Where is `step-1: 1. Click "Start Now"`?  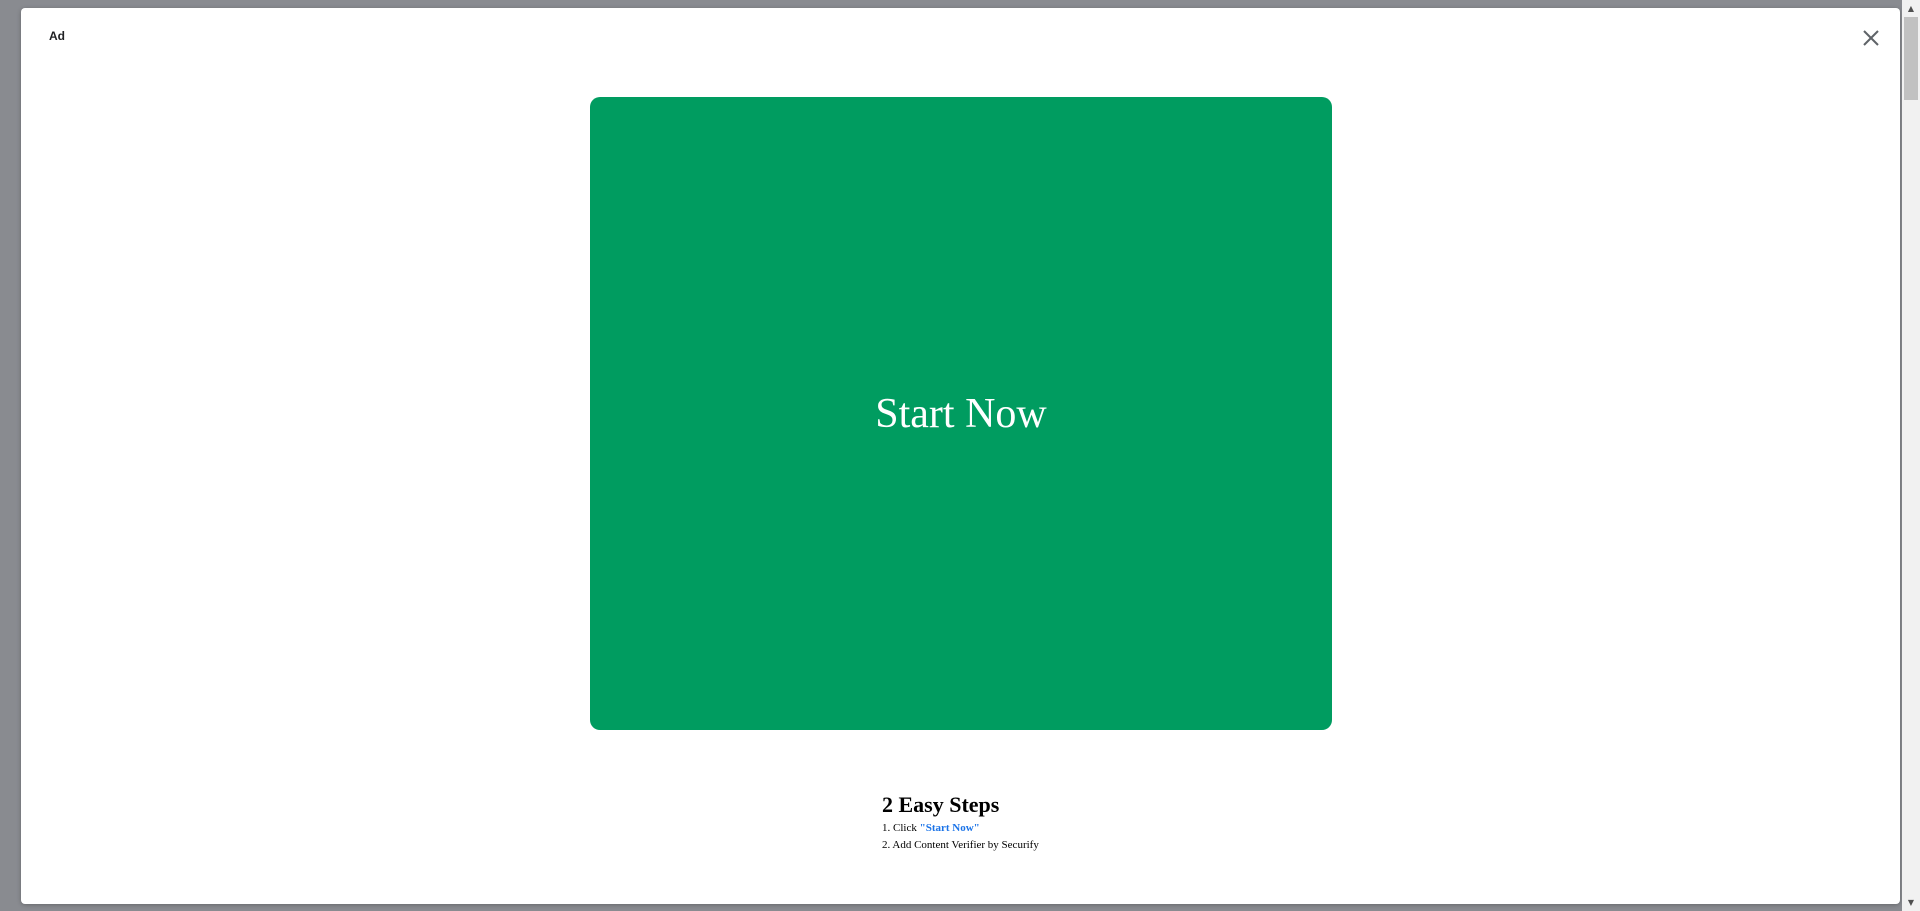 step-1: 1. Click "Start Now" is located at coordinates (960, 828).